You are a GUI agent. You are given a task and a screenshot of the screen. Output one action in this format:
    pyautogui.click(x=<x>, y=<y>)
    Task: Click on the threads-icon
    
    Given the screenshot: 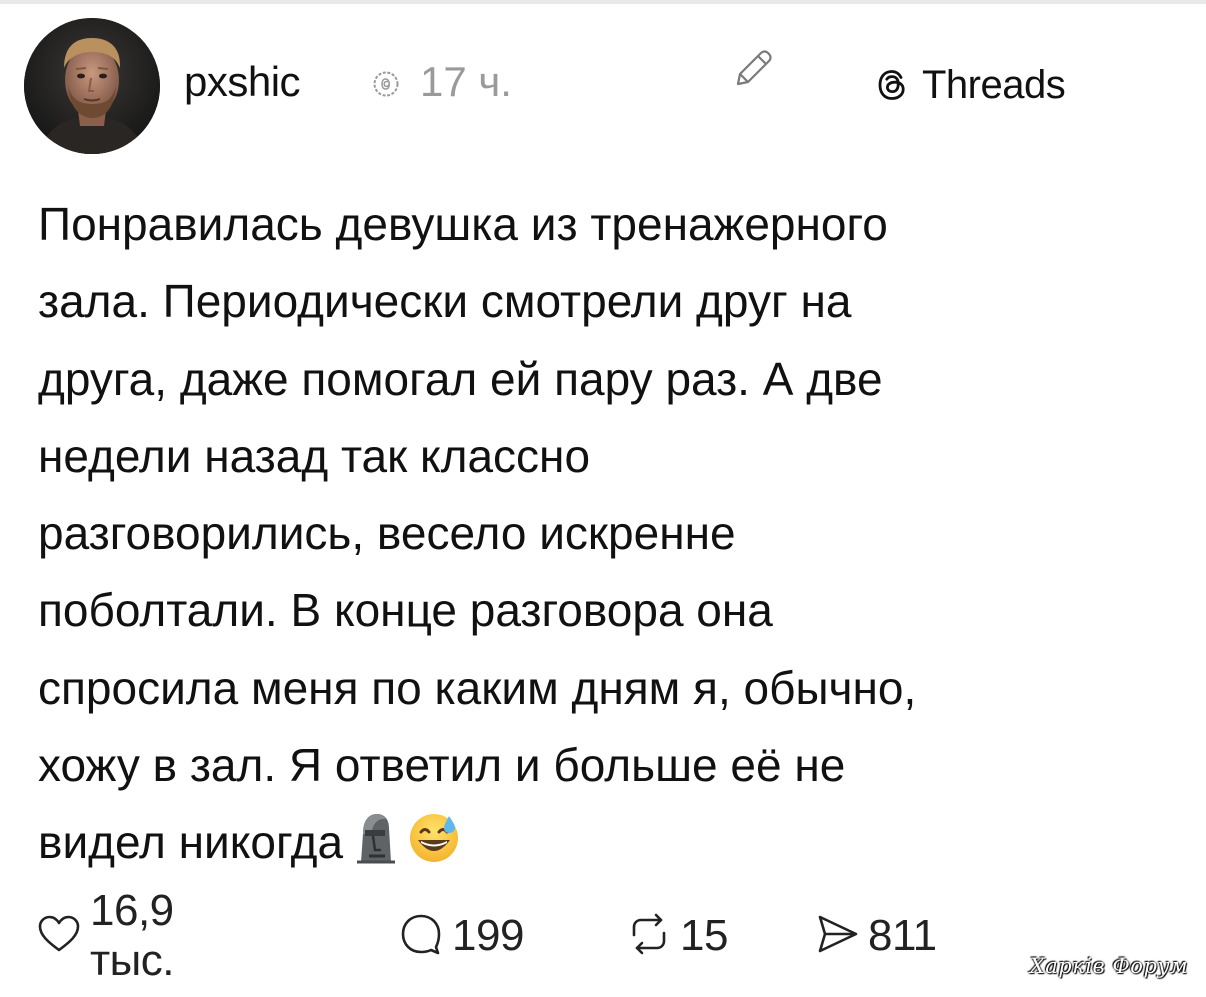 What is the action you would take?
    pyautogui.click(x=892, y=85)
    